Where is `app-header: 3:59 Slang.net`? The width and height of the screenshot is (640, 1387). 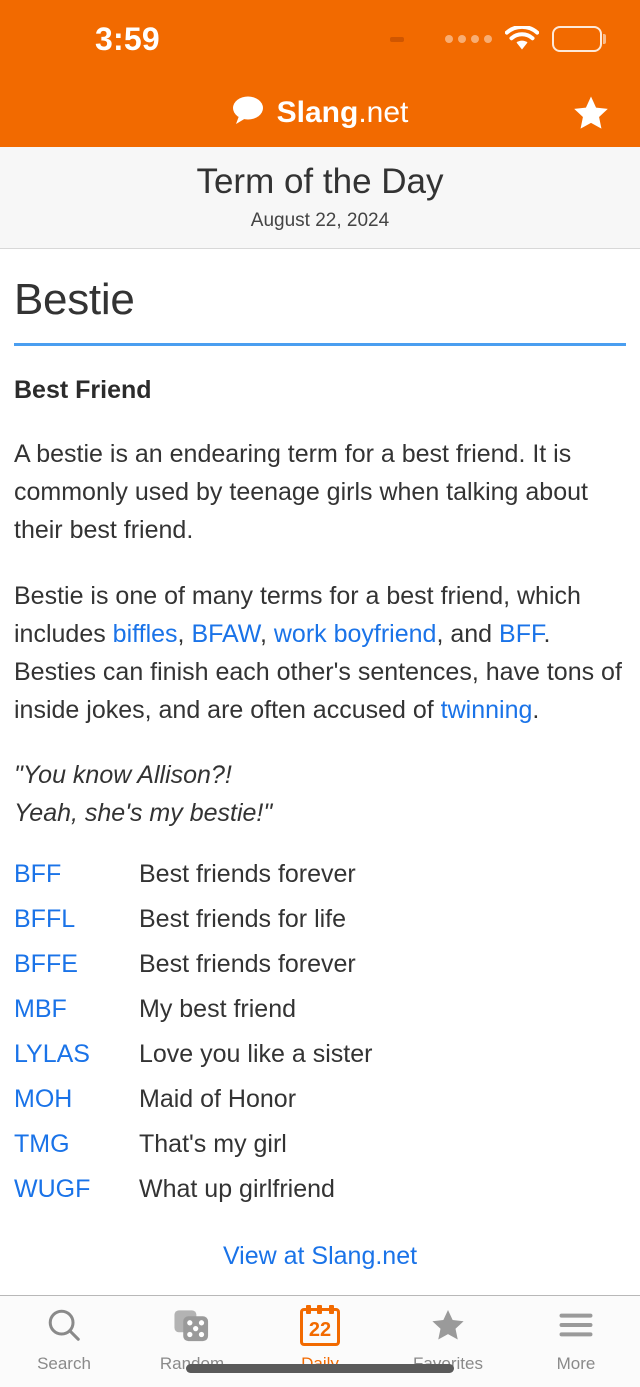
app-header: 3:59 Slang.net is located at coordinates (320, 73).